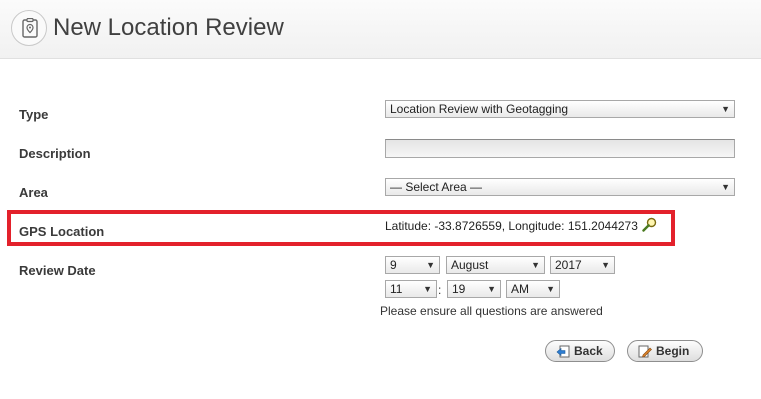 Image resolution: width=761 pixels, height=399 pixels. Describe the element at coordinates (436, 187) in the screenshot. I see `area-select-value: — Select Area —` at that location.